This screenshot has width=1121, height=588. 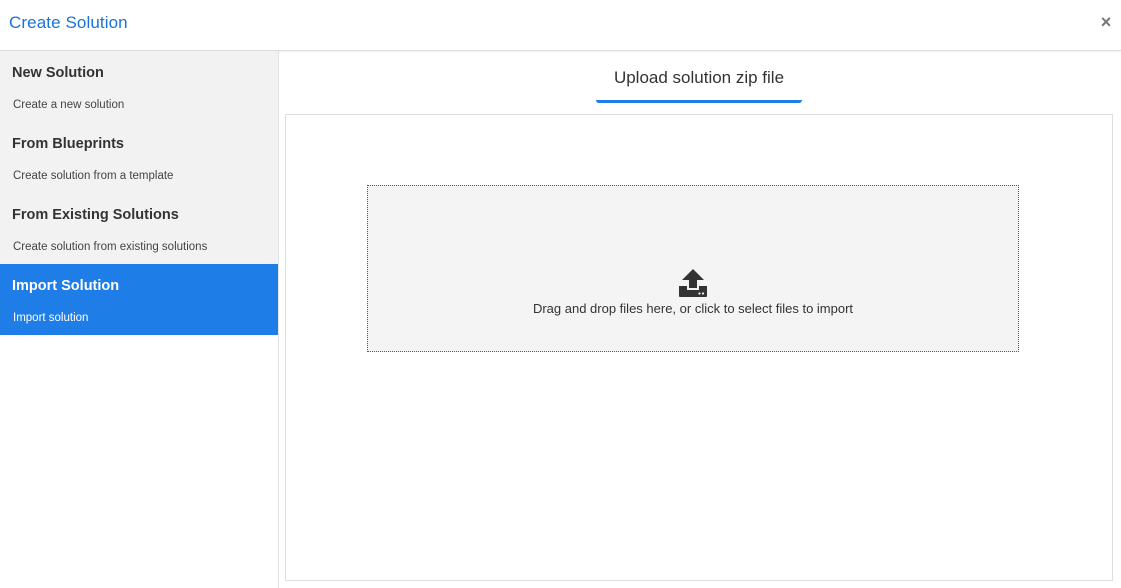 I want to click on close-icon: ×, so click(x=1106, y=22).